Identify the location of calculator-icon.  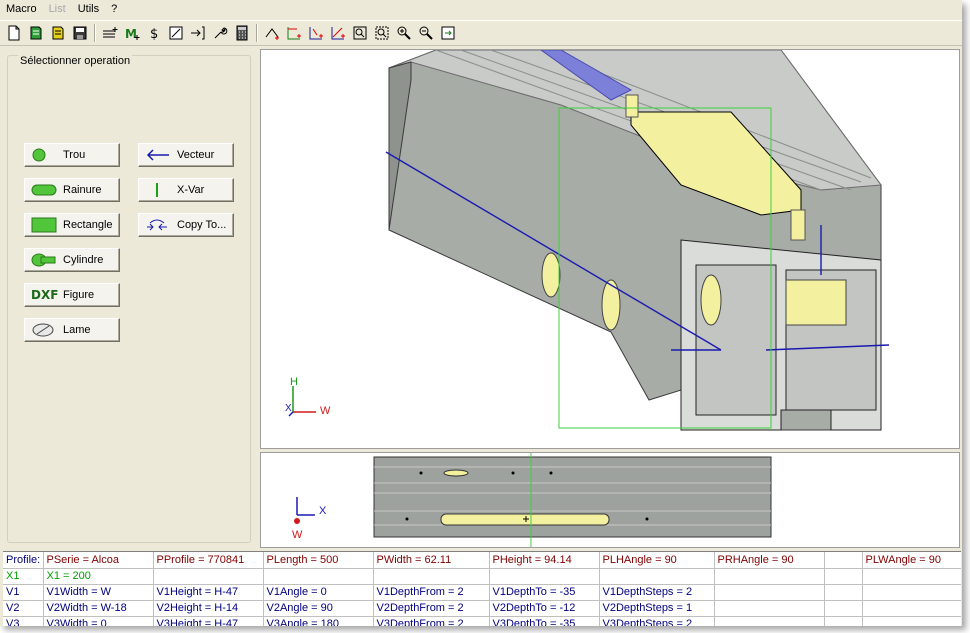
(242, 33).